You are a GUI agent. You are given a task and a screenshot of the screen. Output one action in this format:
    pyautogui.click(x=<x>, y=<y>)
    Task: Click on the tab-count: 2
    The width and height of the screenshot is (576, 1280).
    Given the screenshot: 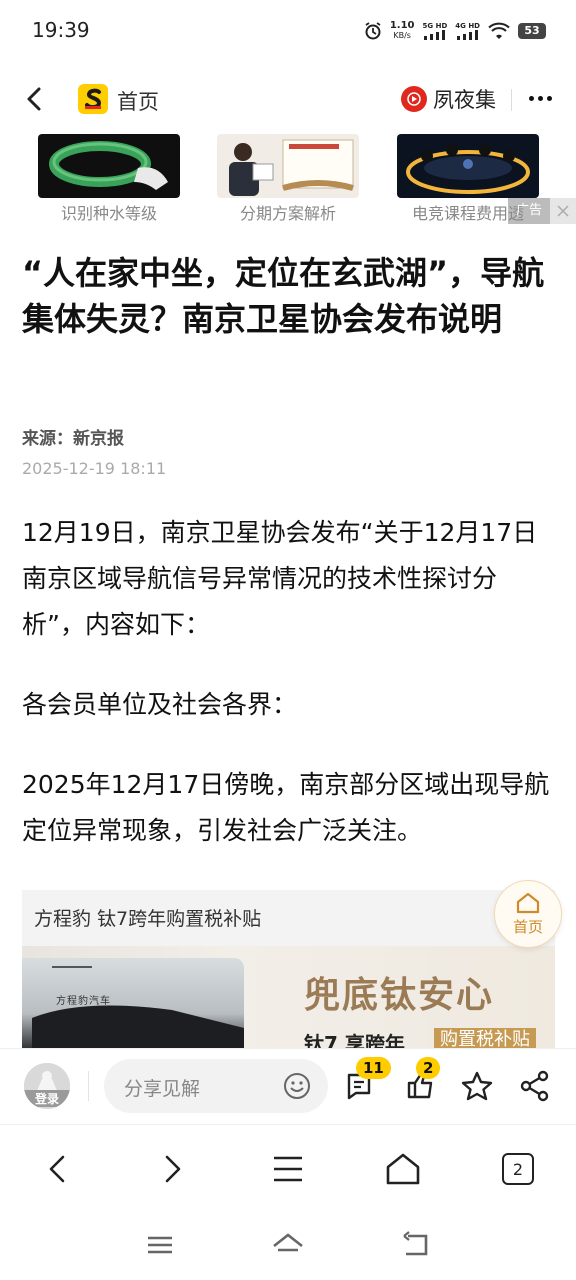 What is the action you would take?
    pyautogui.click(x=518, y=1169)
    